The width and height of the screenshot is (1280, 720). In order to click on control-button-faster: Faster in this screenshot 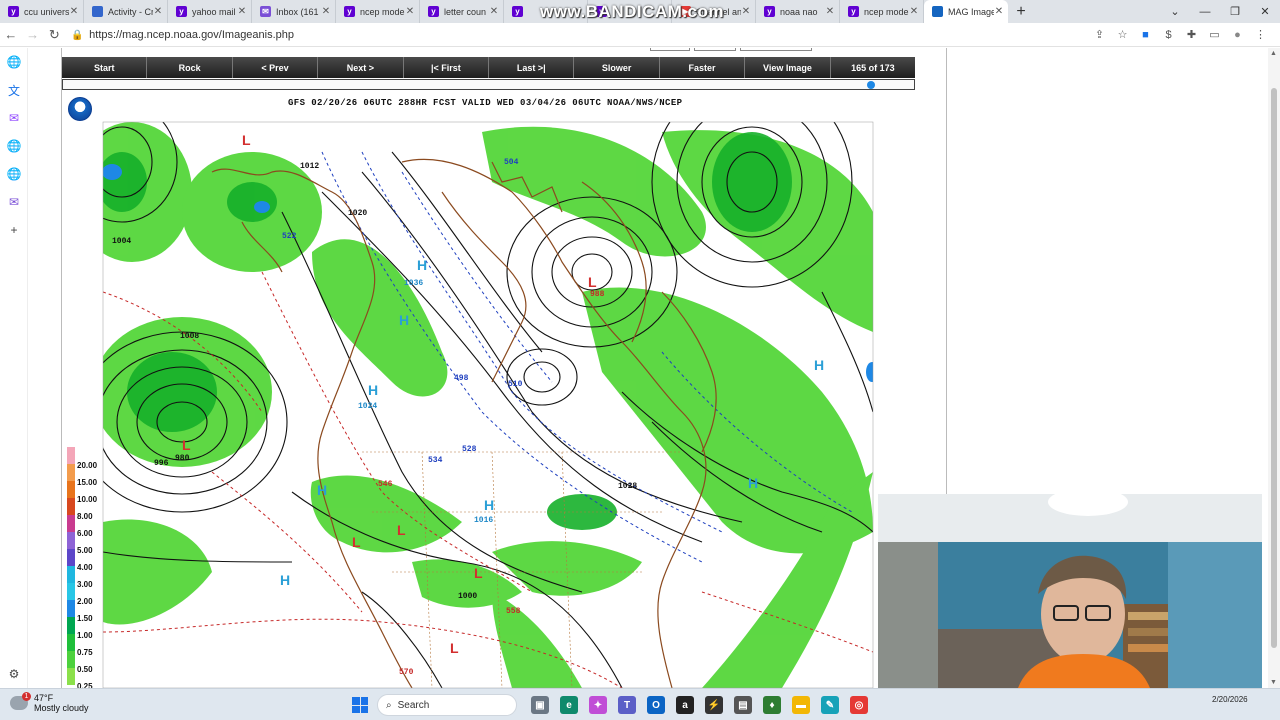, I will do `click(702, 67)`.